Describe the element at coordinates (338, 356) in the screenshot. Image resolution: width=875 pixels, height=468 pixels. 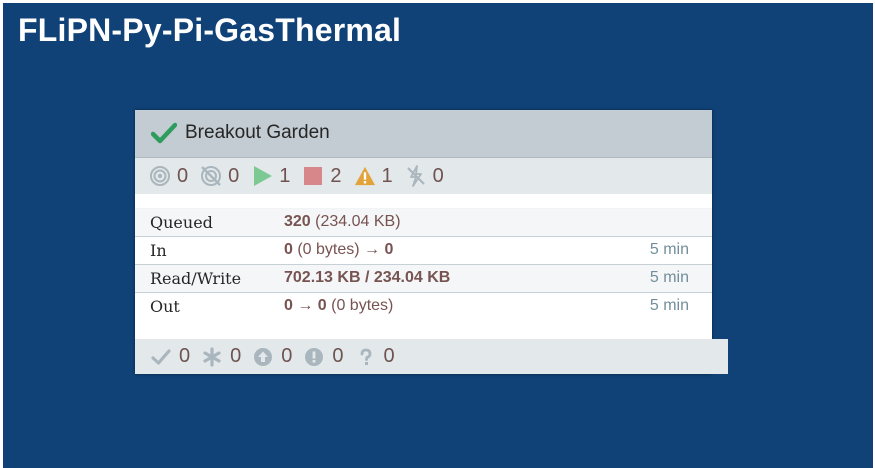
I see `modified-and-stale-count: 0` at that location.